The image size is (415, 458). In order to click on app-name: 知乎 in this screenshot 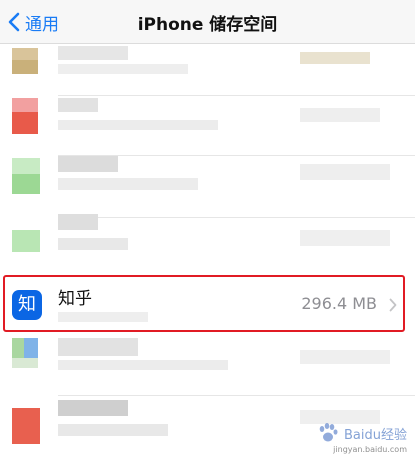, I will do `click(75, 299)`.